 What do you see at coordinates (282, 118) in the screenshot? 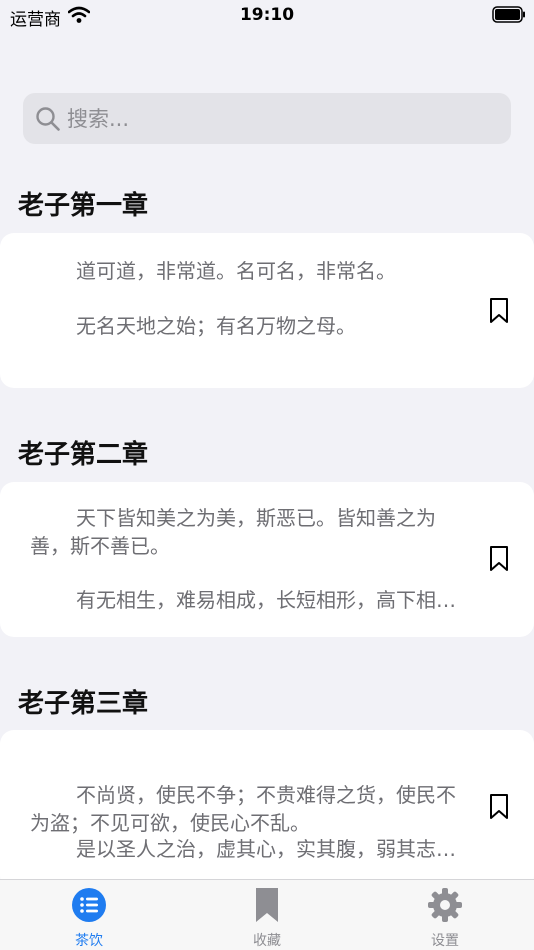
I see `search-input` at bounding box center [282, 118].